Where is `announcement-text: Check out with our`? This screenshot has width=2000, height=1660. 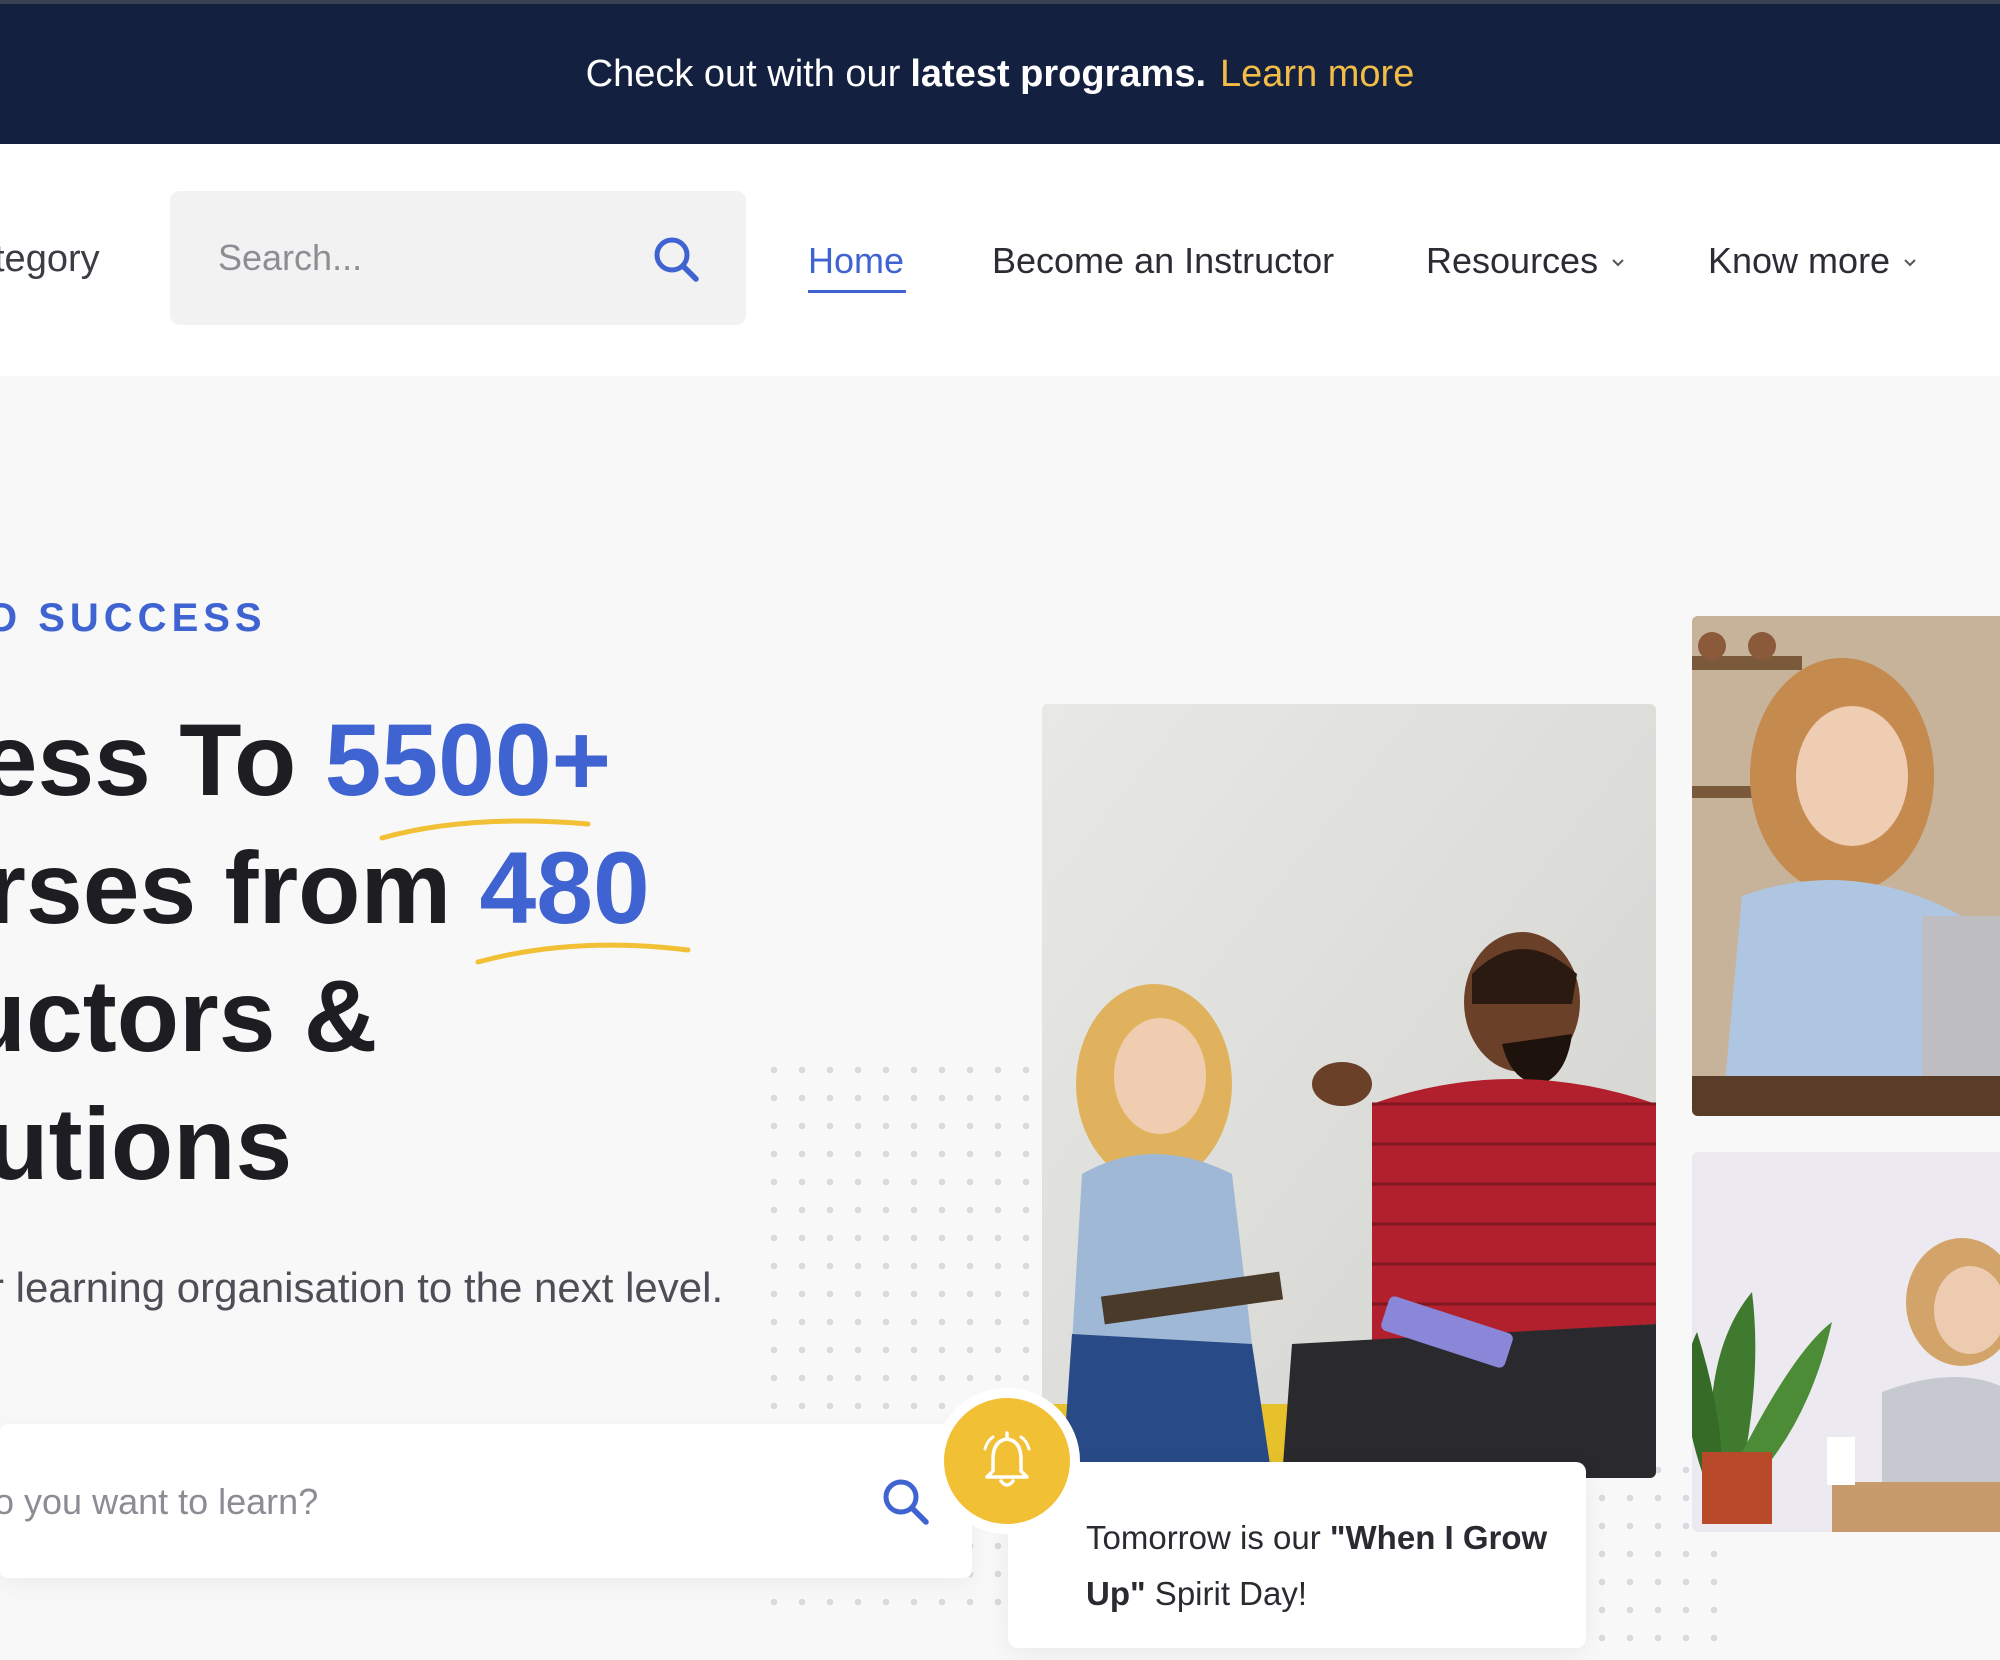 announcement-text: Check out with our is located at coordinates (743, 73).